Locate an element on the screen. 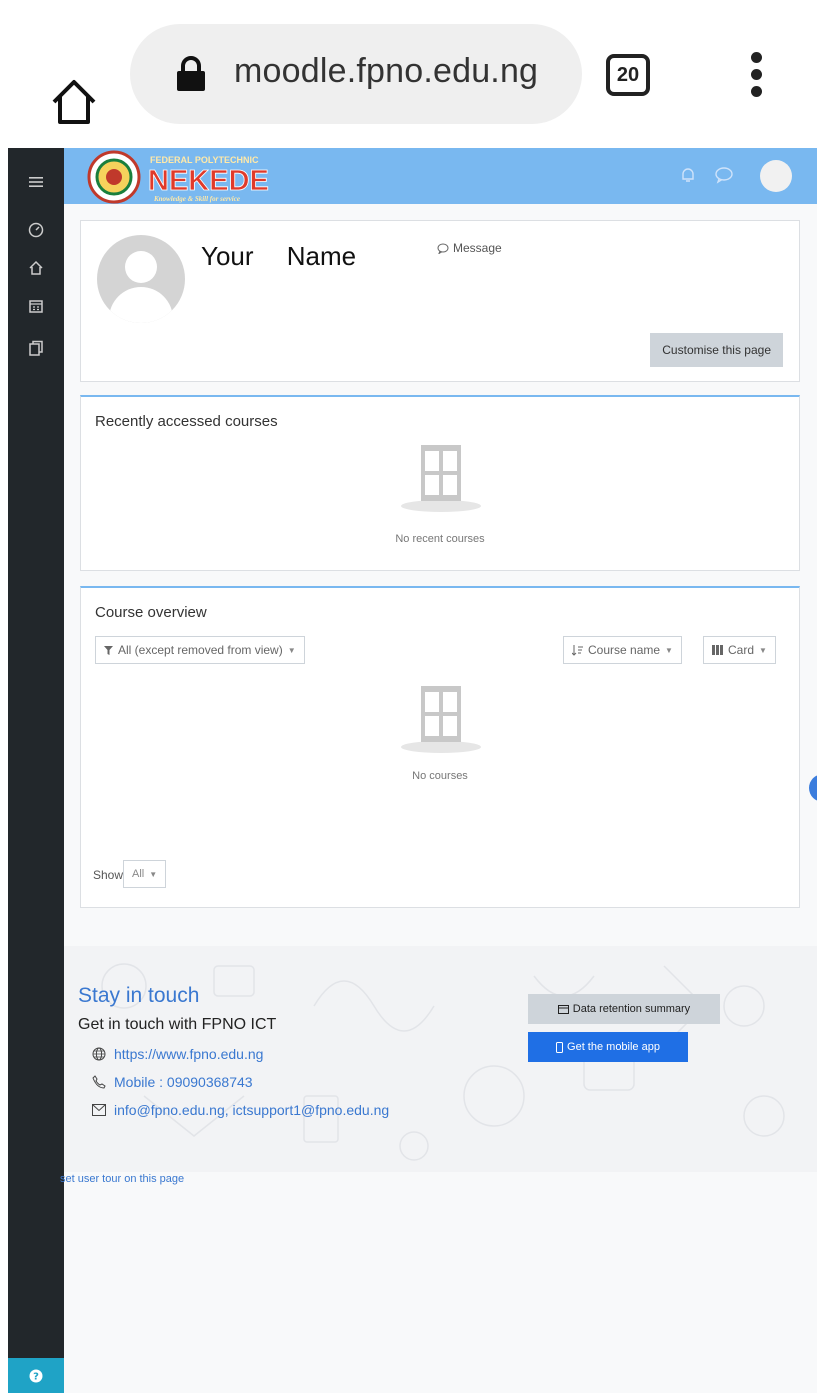 The height and width of the screenshot is (1393, 817). reset-user-tour-link: set user tour on this page is located at coordinates (122, 1179).